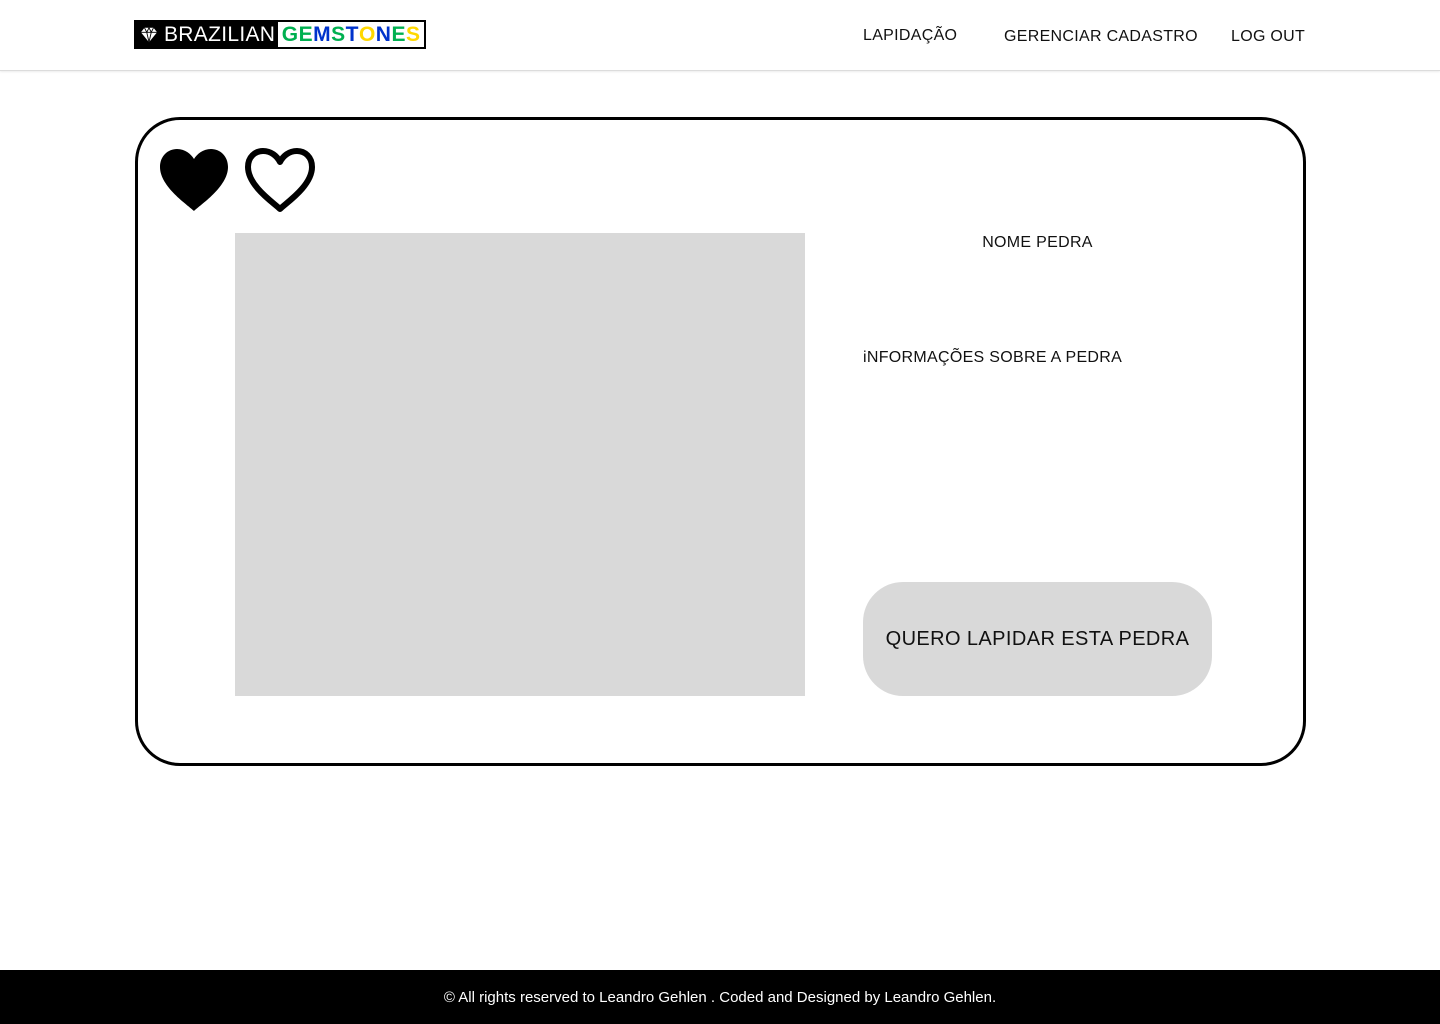  What do you see at coordinates (367, 34) in the screenshot?
I see `brand-letter: O` at bounding box center [367, 34].